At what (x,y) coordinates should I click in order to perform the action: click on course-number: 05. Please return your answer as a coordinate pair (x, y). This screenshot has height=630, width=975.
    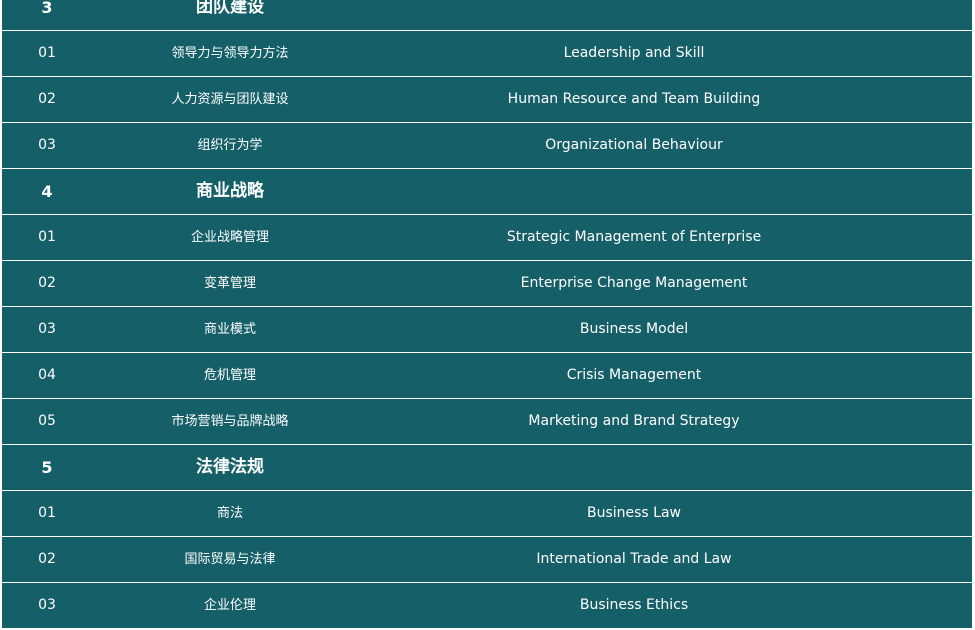
    Looking at the image, I should click on (47, 421).